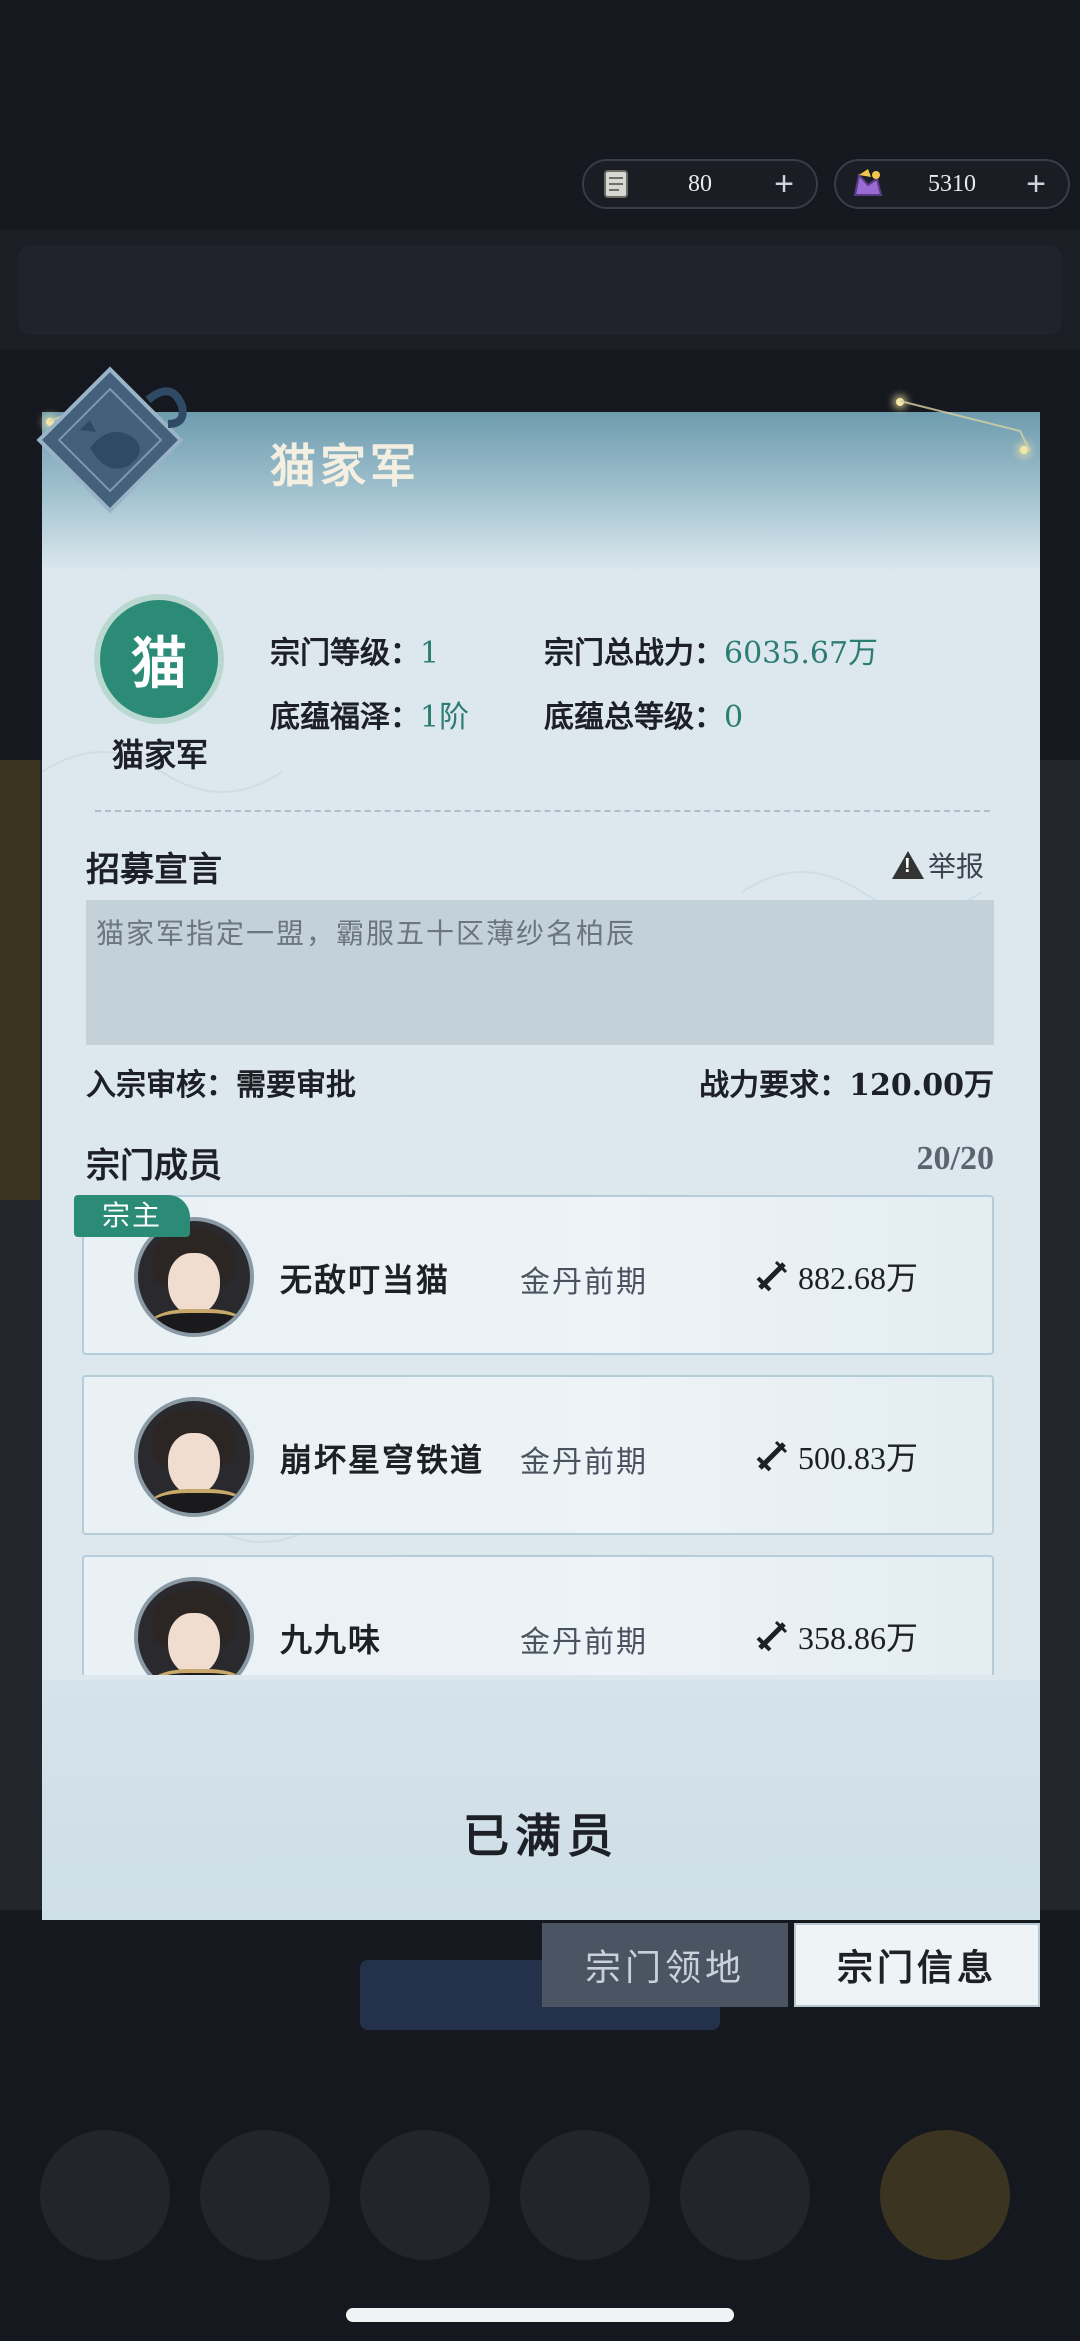 This screenshot has width=1080, height=2341. What do you see at coordinates (132, 1216) in the screenshot?
I see `leader-badge: 宗主` at bounding box center [132, 1216].